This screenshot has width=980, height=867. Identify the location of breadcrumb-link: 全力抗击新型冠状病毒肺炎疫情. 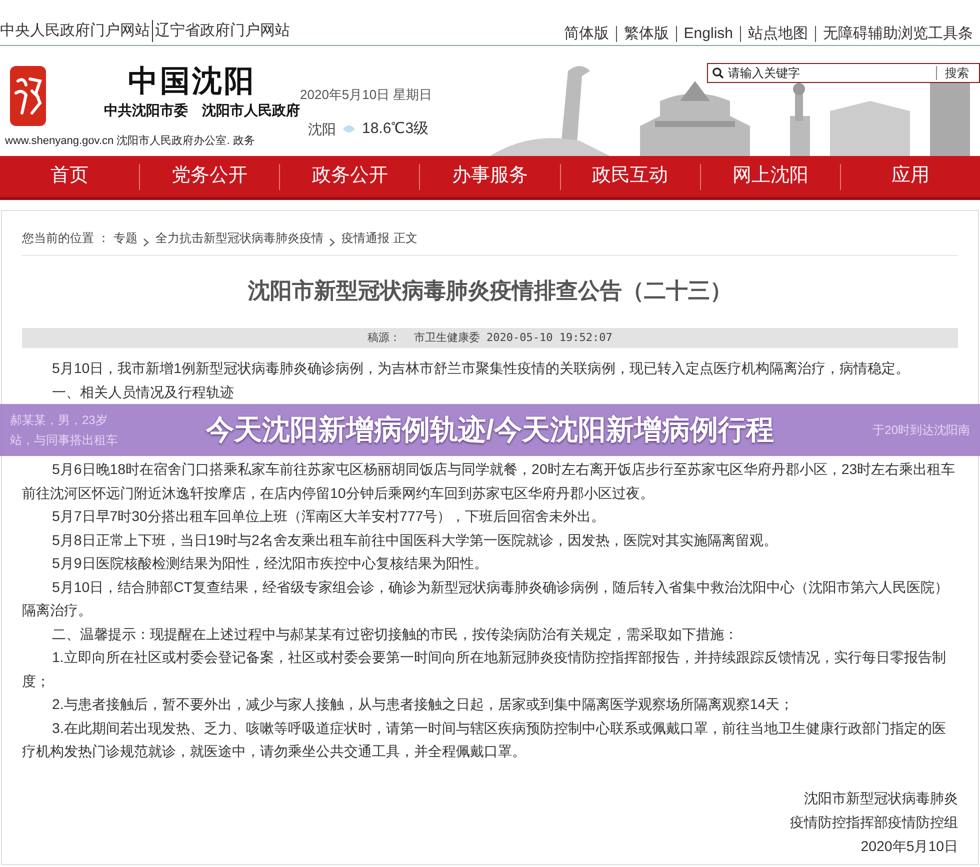
(239, 238).